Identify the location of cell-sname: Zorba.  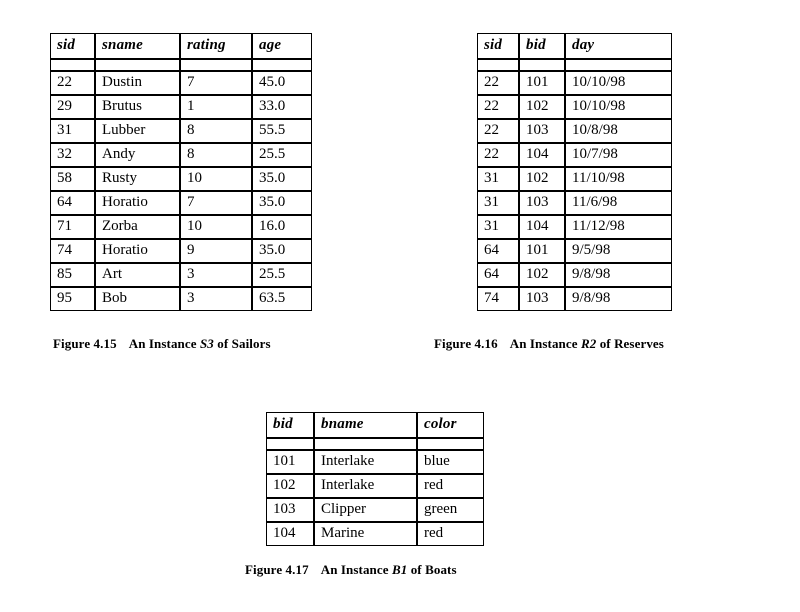
(137, 227).